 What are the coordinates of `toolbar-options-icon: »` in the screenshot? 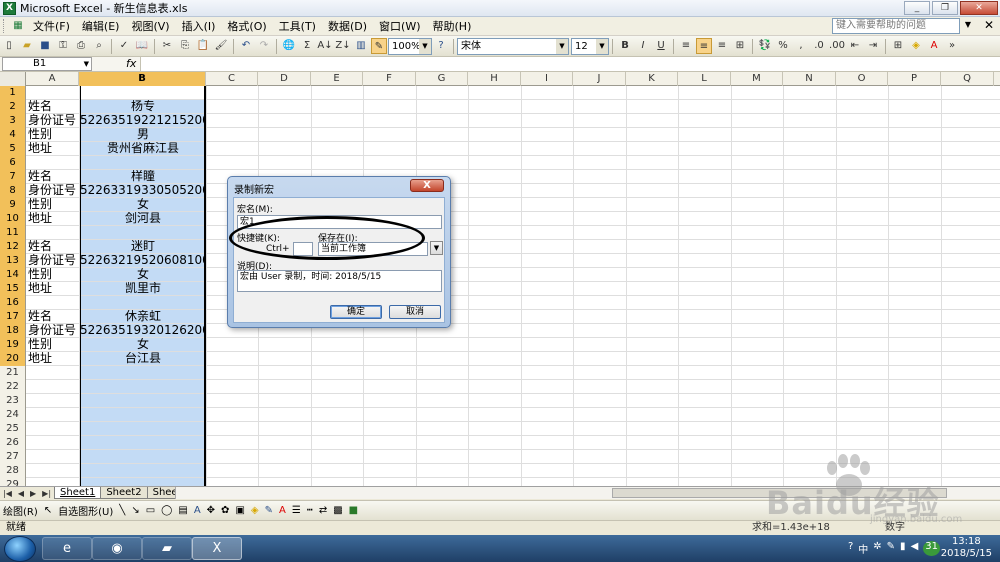 It's located at (952, 46).